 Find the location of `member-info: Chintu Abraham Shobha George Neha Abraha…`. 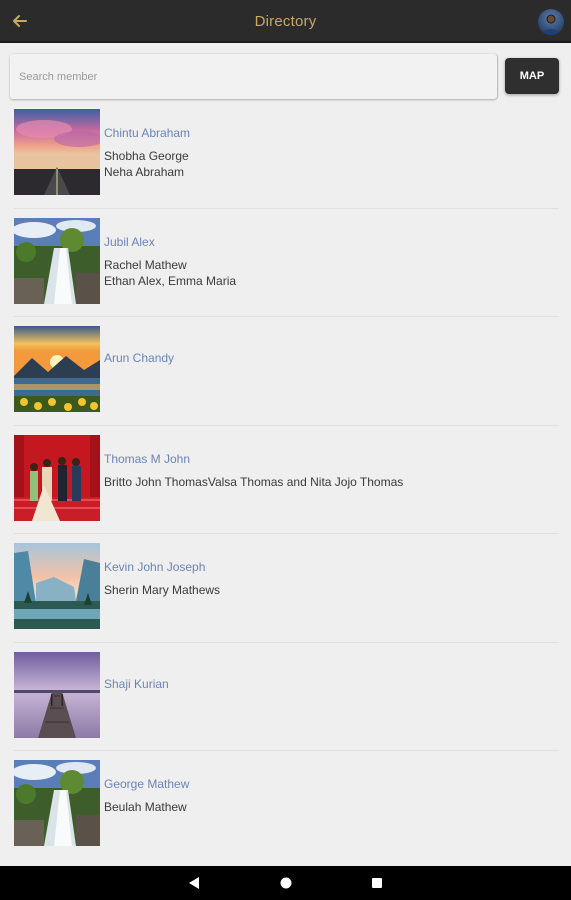

member-info: Chintu Abraham Shobha George Neha Abraha… is located at coordinates (332, 152).